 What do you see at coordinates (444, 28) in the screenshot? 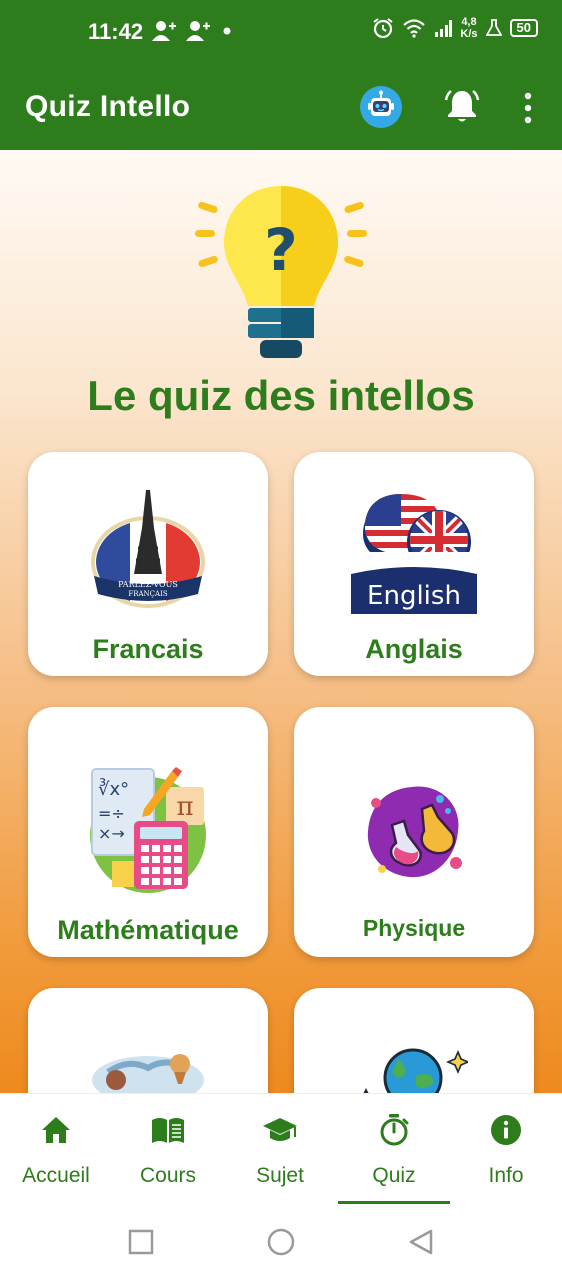
I see `signal-icon` at bounding box center [444, 28].